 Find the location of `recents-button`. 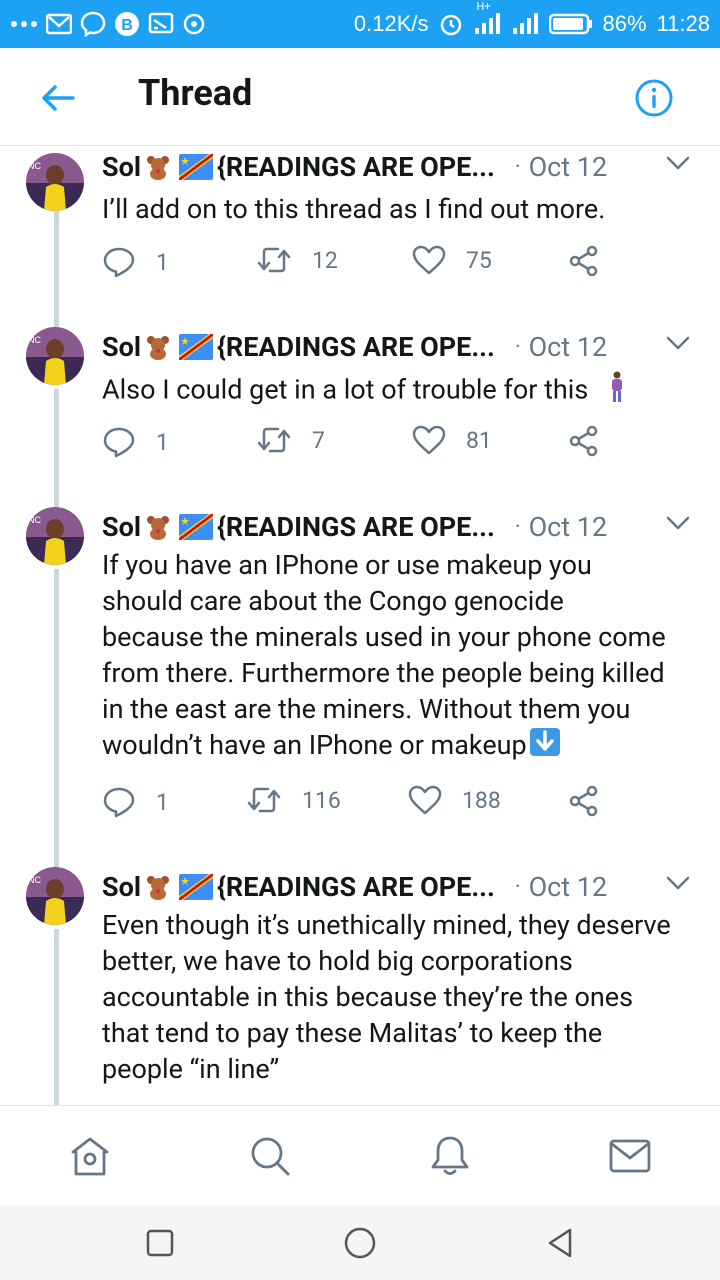

recents-button is located at coordinates (160, 1243).